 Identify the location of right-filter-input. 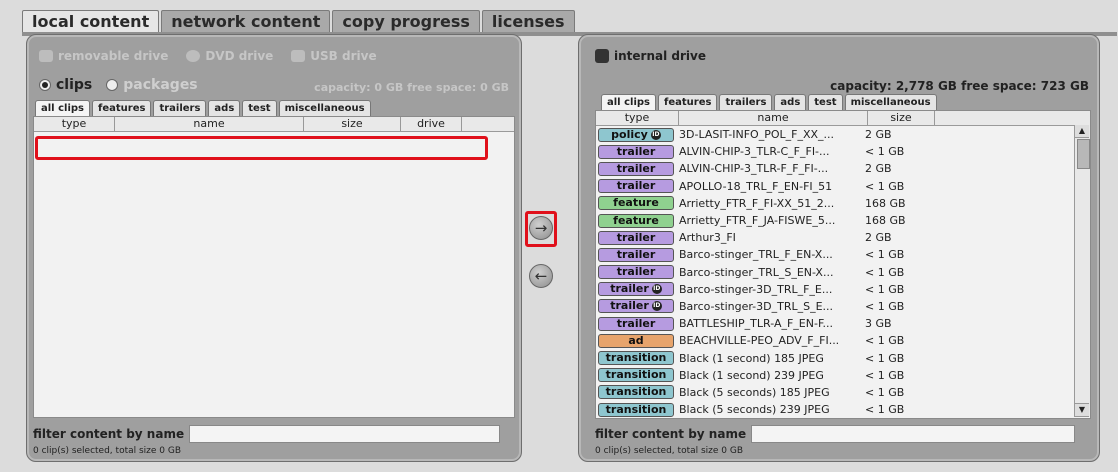
(913, 434).